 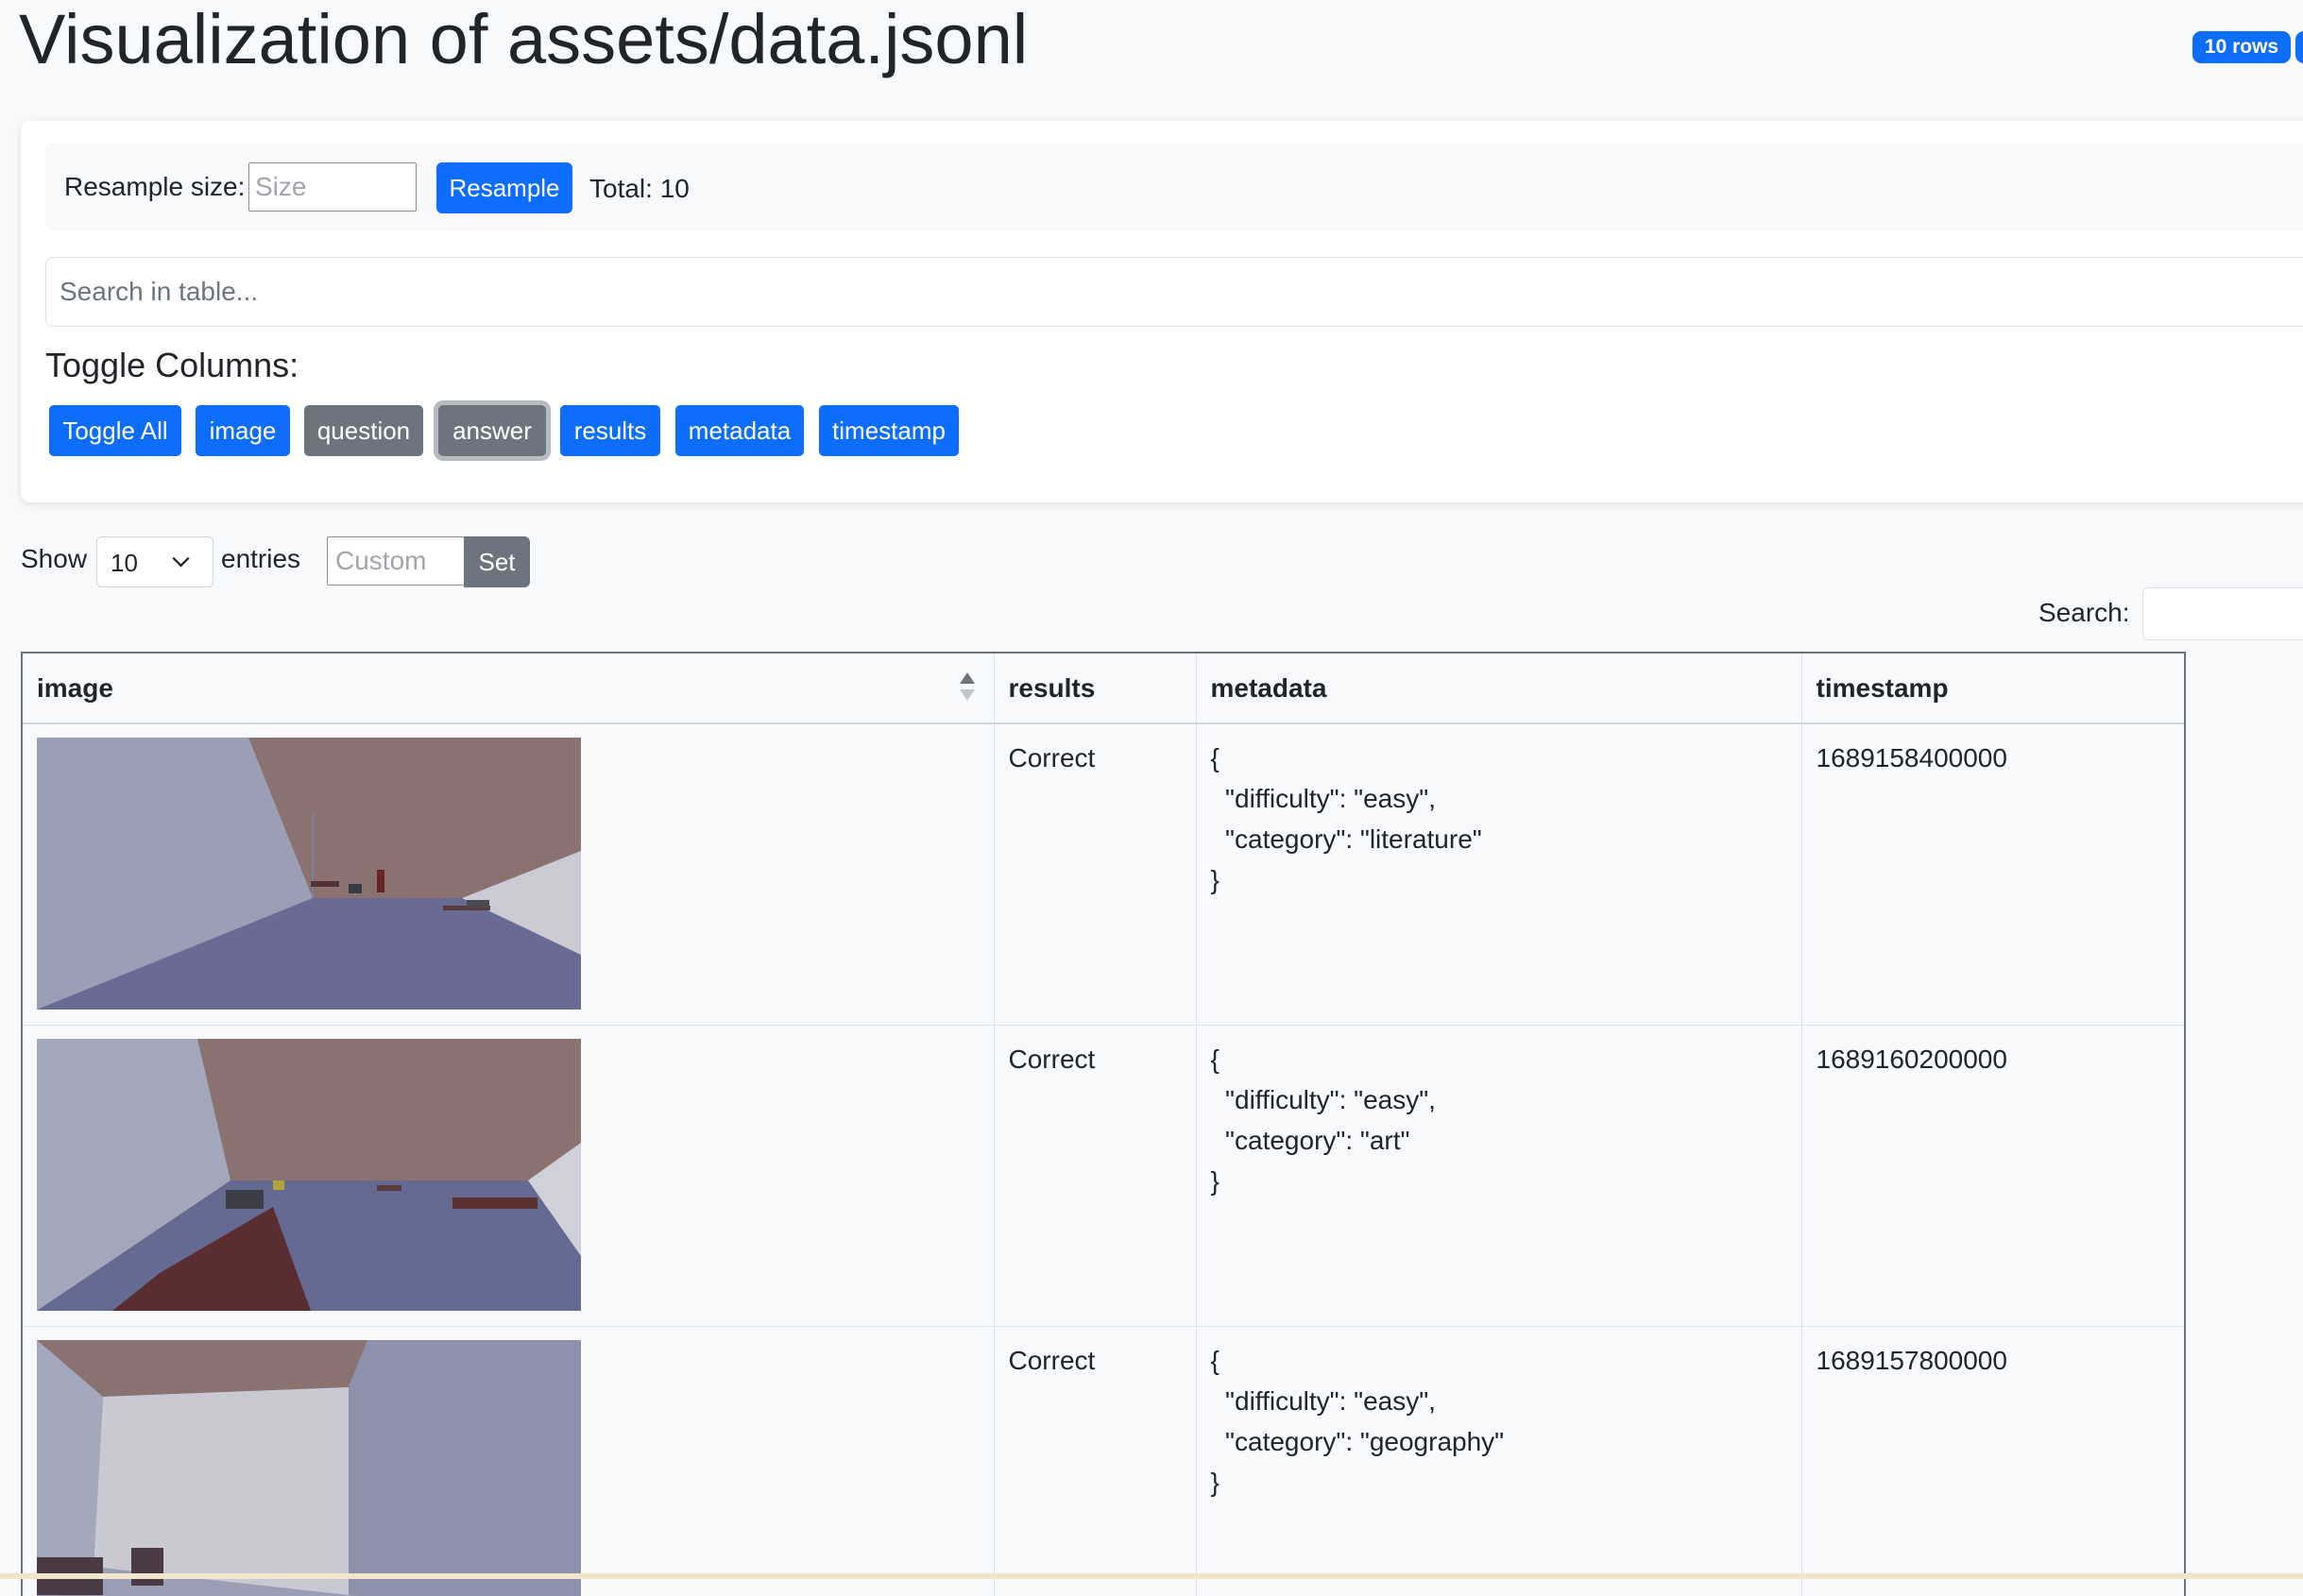 I want to click on table-header-row: image results metadata timestamp, so click(x=1104, y=689).